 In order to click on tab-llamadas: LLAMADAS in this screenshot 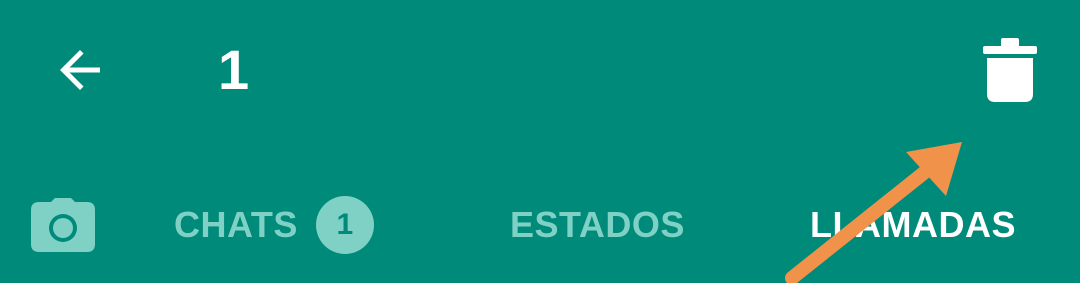, I will do `click(913, 225)`.